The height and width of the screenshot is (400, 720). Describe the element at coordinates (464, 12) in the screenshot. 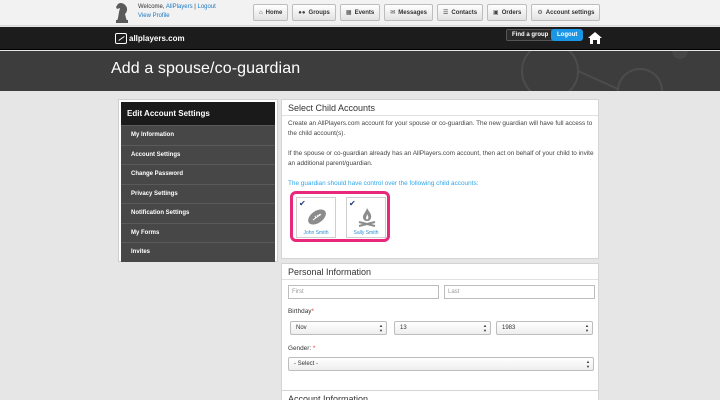

I see `nav-contacts-label: Contacts` at that location.